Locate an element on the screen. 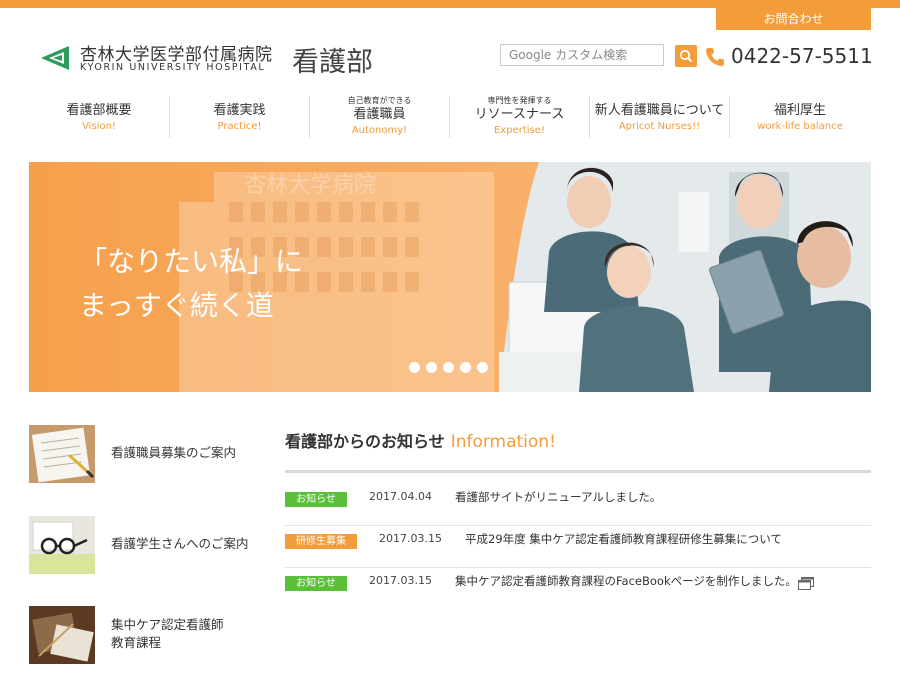 This screenshot has width=900, height=675. news-badge: 研修生募集 is located at coordinates (321, 541).